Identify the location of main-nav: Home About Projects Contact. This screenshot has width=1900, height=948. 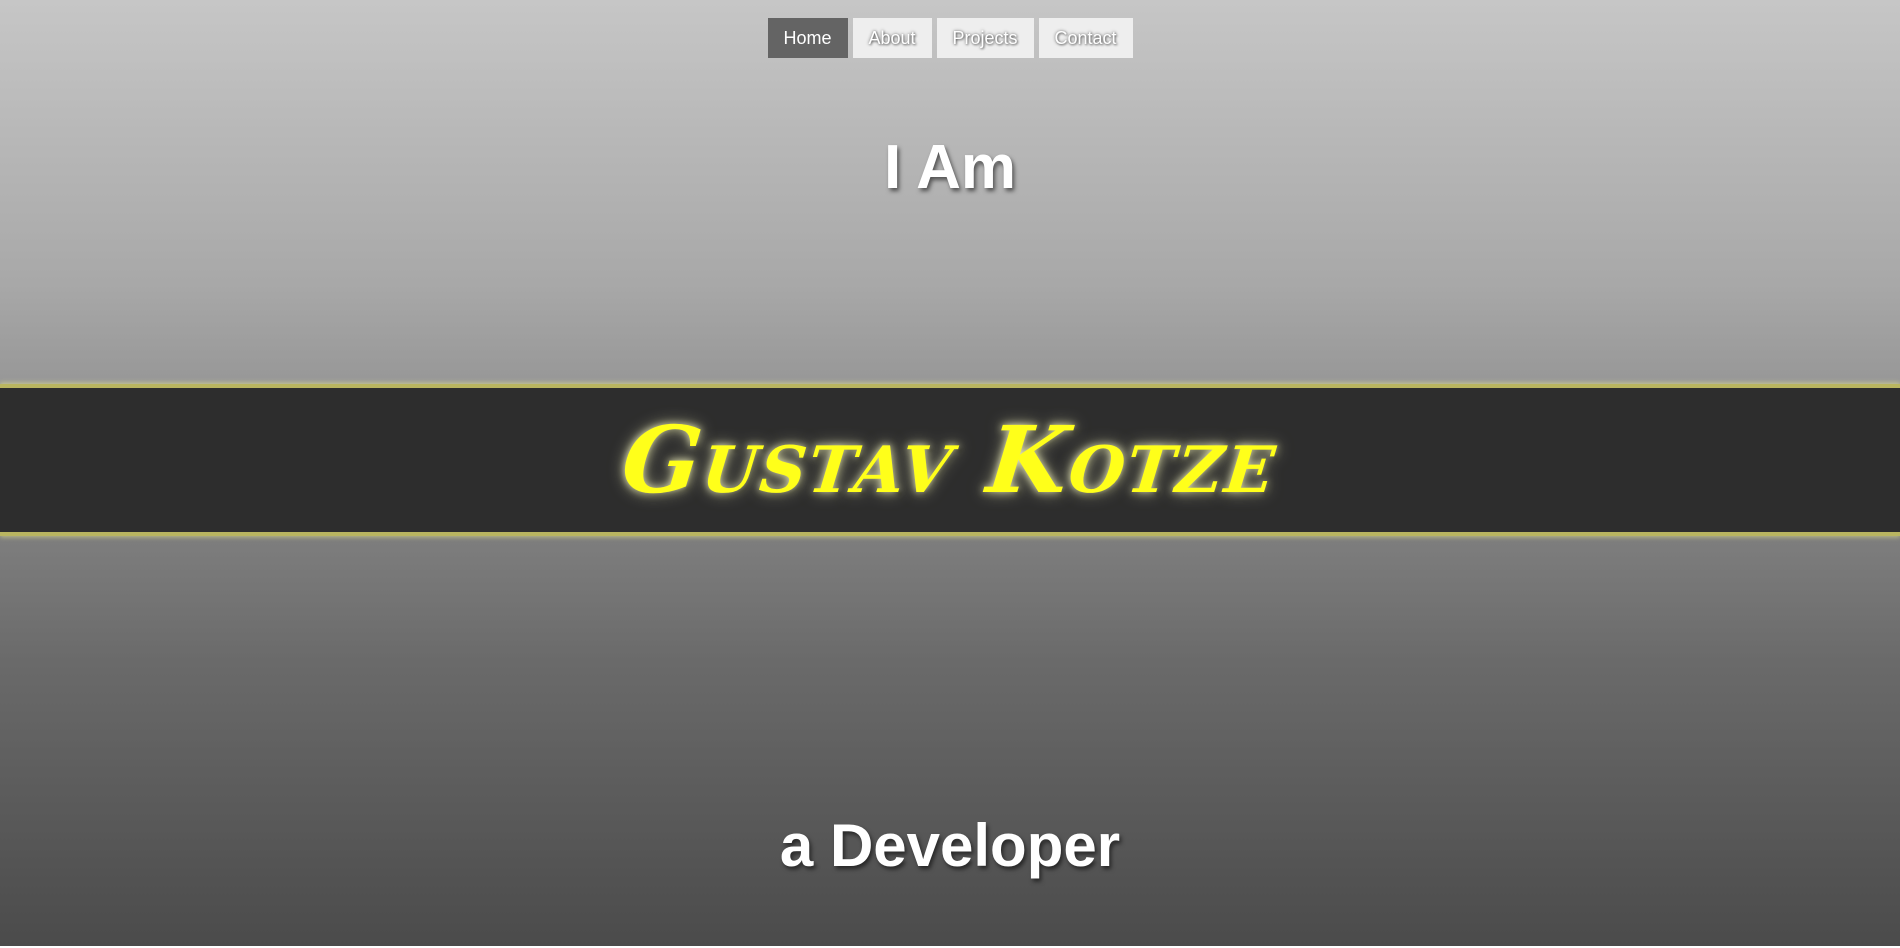
(950, 38).